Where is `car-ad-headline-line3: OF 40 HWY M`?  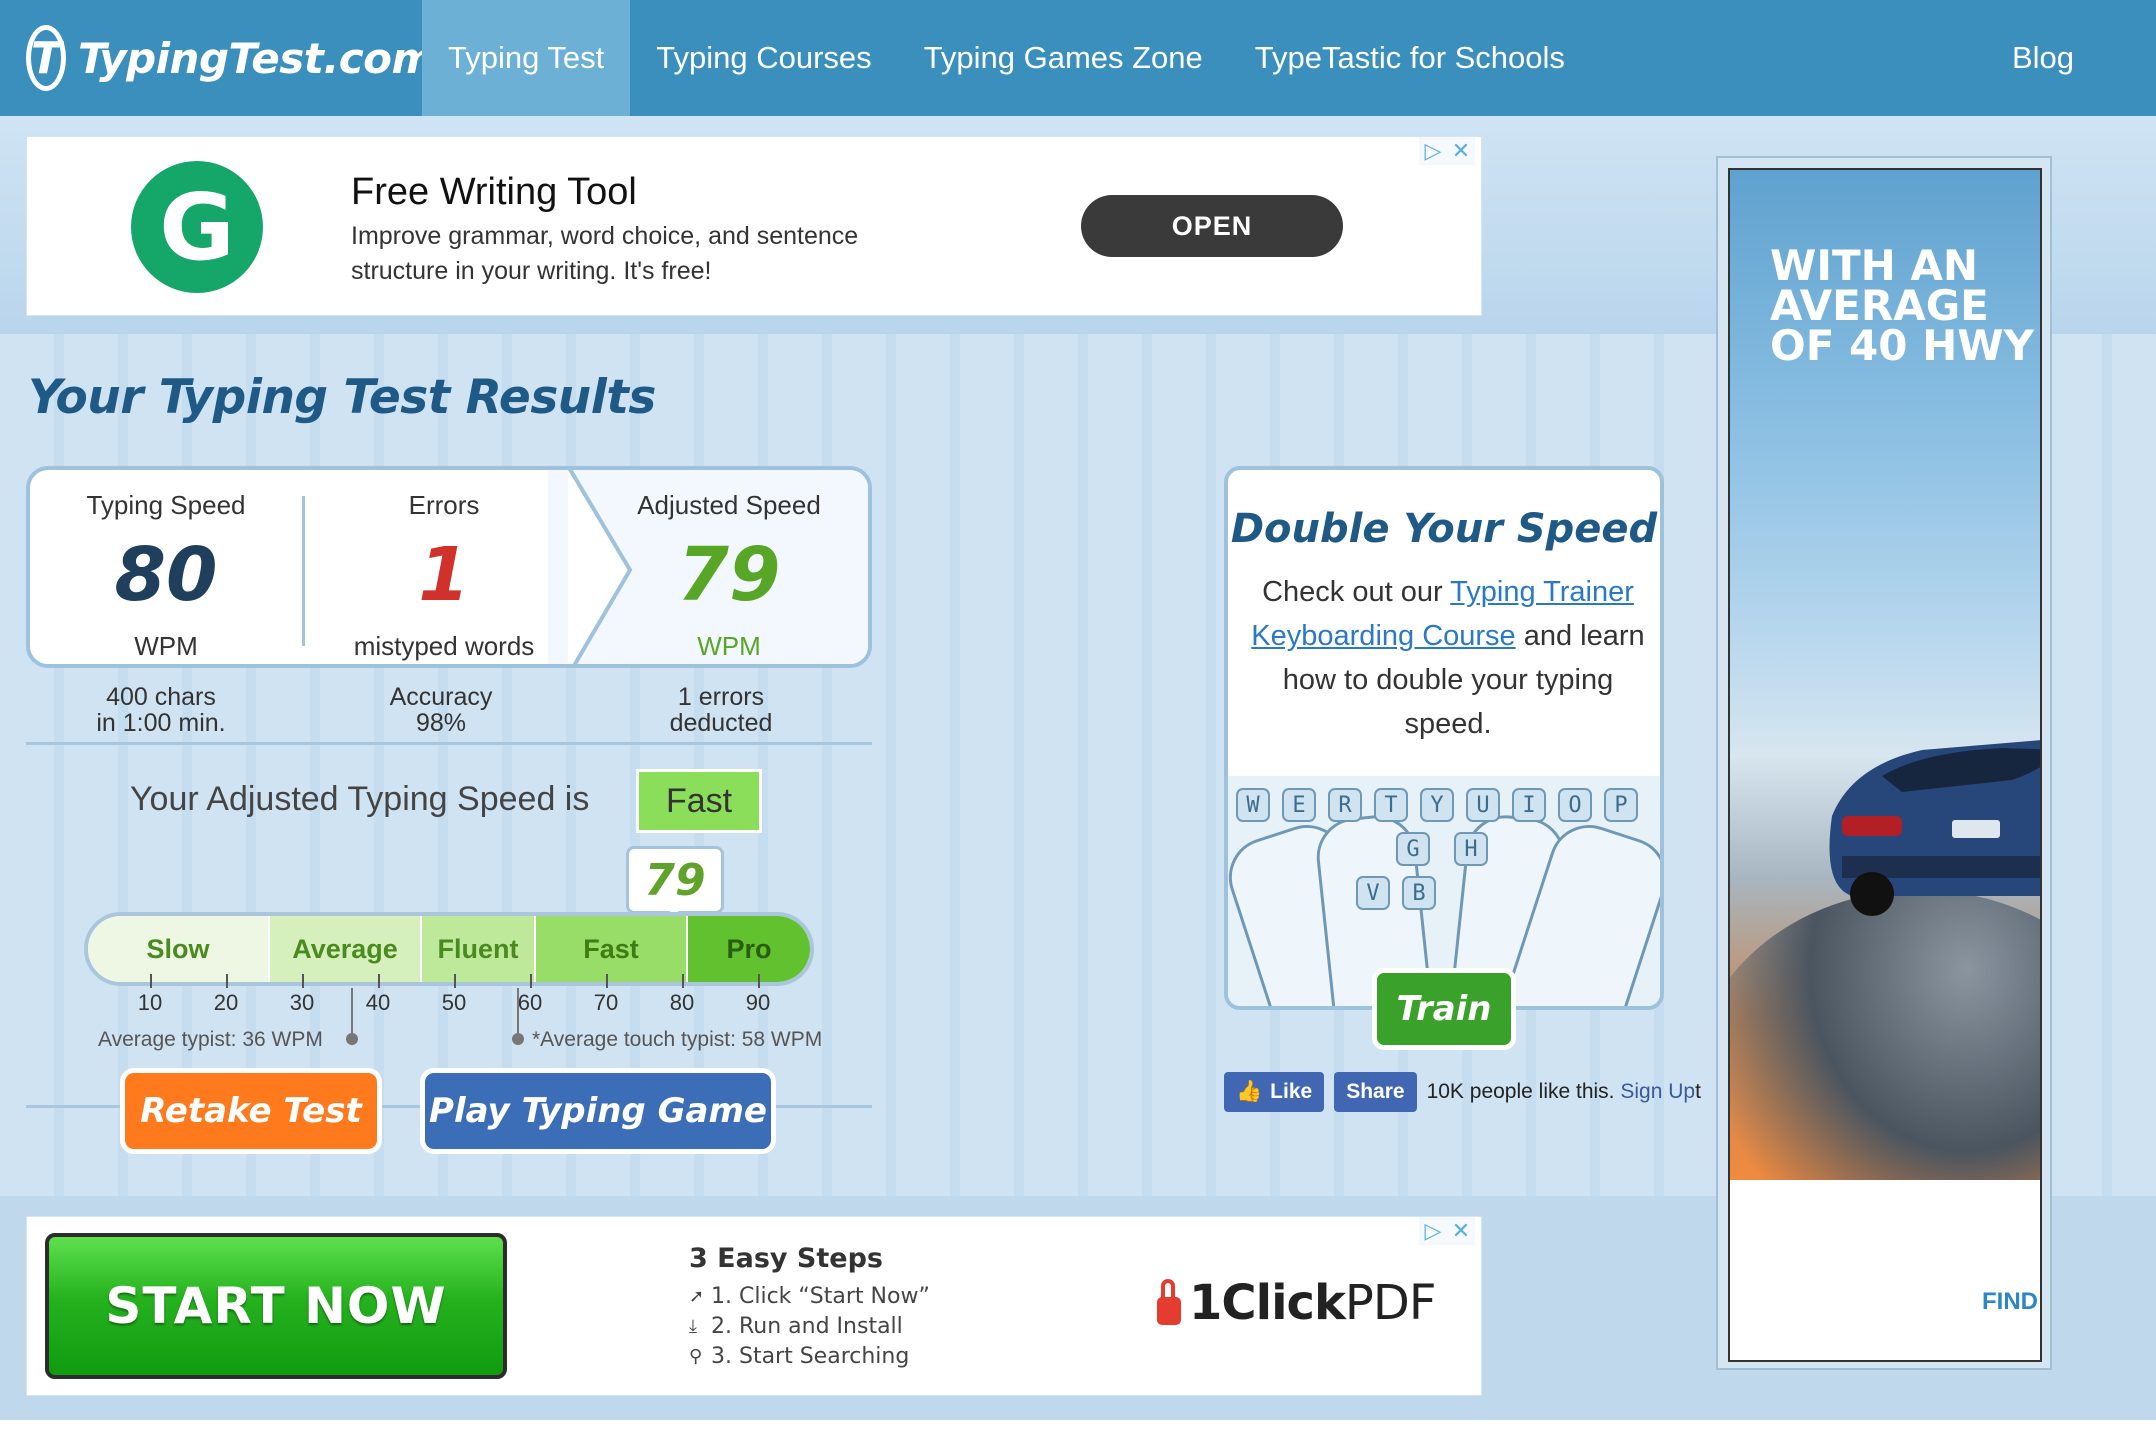 car-ad-headline-line3: OF 40 HWY M is located at coordinates (1905, 345).